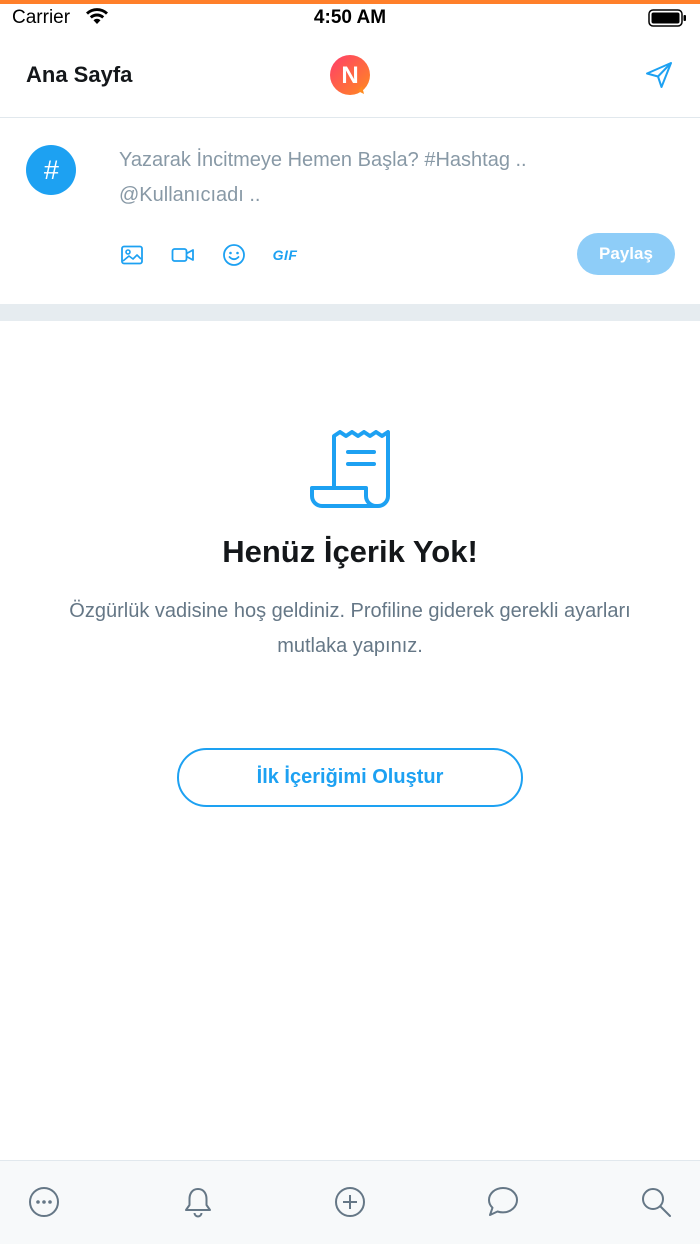 The height and width of the screenshot is (1244, 700). I want to click on video-icon, so click(182, 255).